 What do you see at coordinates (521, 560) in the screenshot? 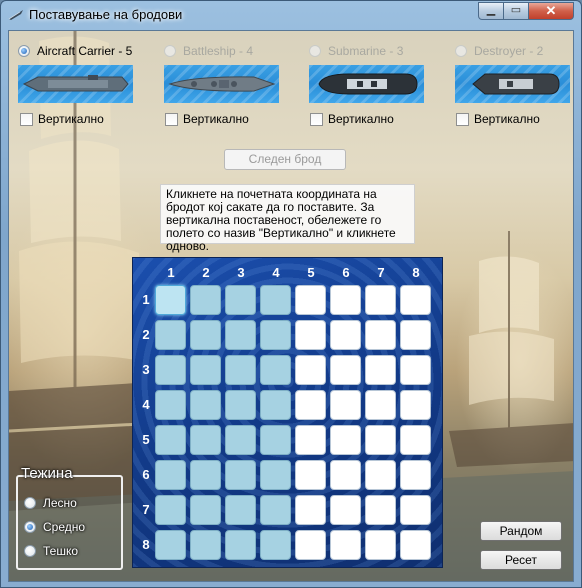
I see `reset-button: Ресет` at bounding box center [521, 560].